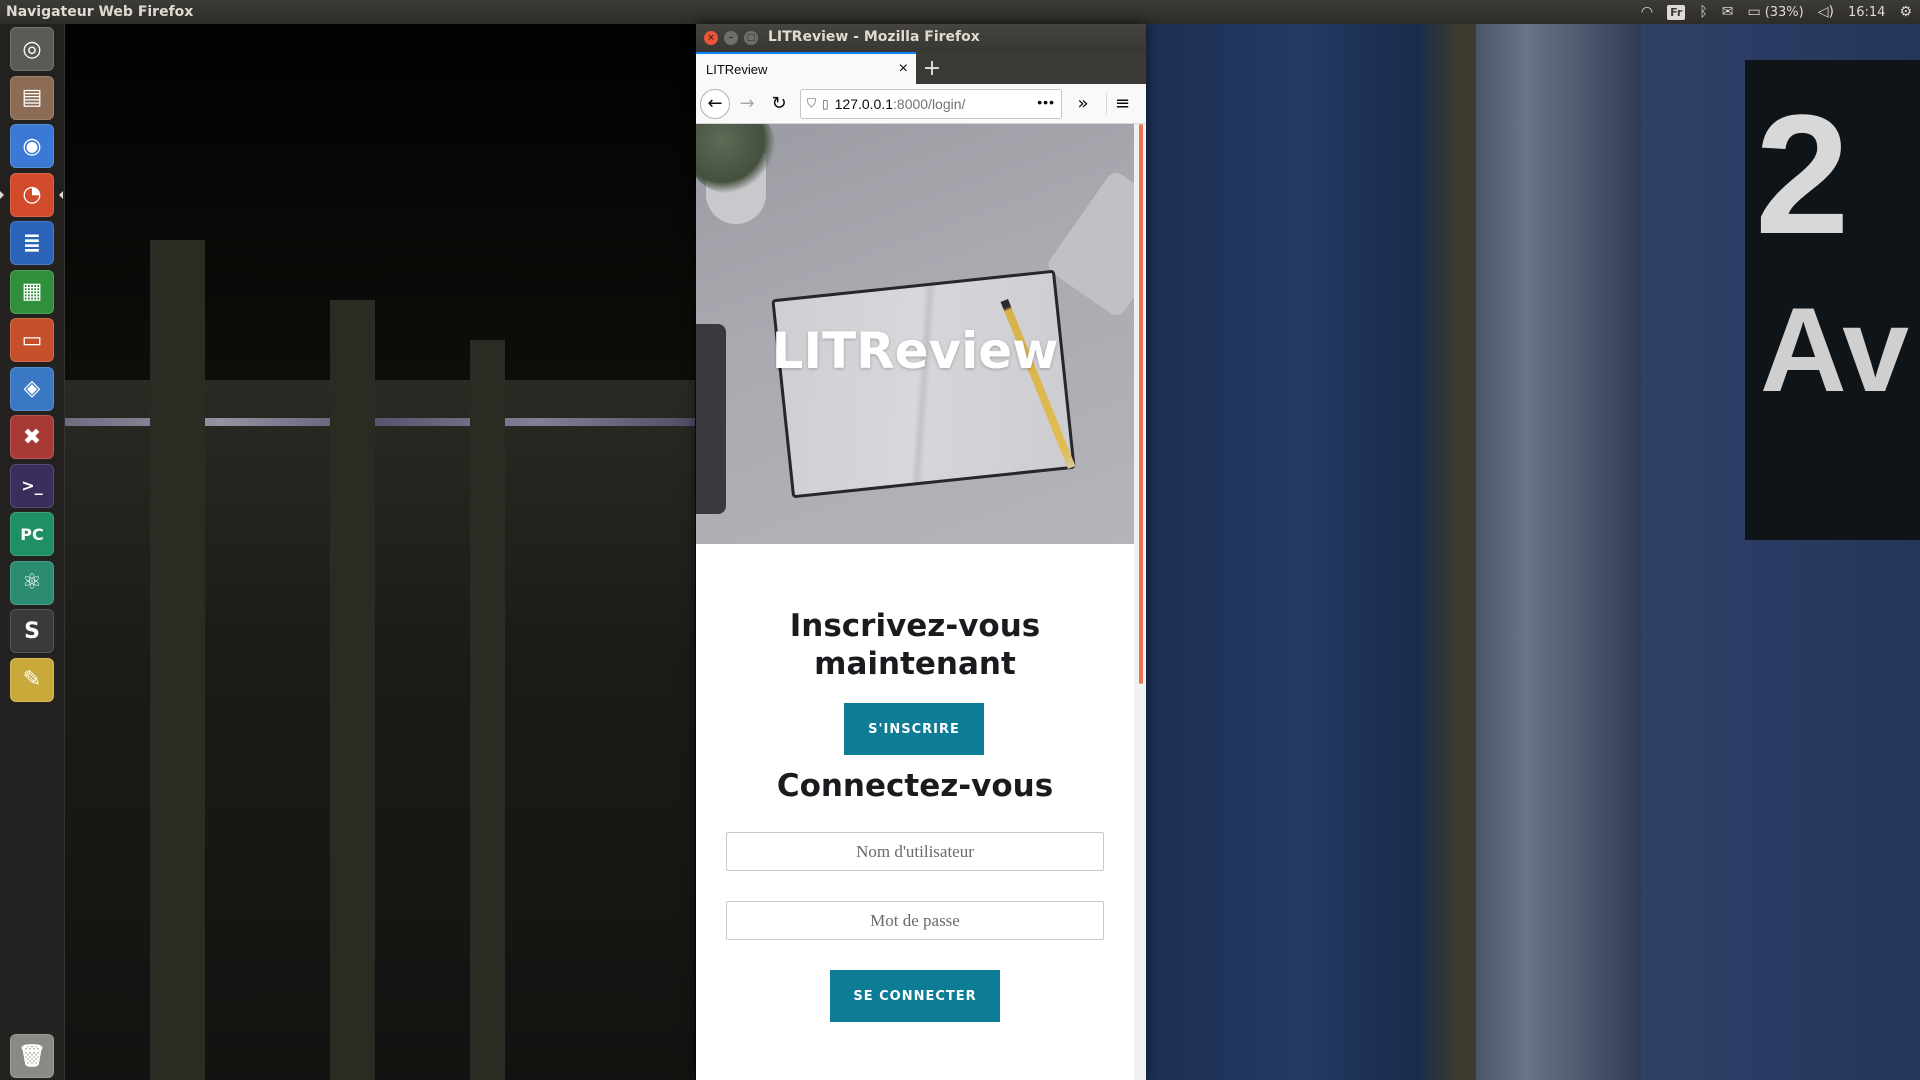  I want to click on tab-close-icon: ×, so click(903, 69).